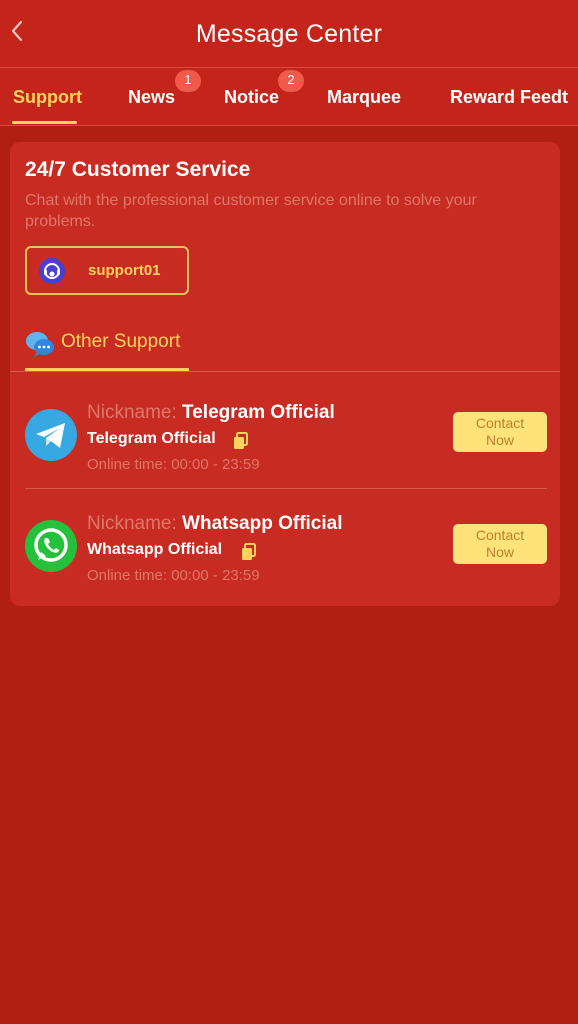  I want to click on support01-button: support01, so click(107, 270).